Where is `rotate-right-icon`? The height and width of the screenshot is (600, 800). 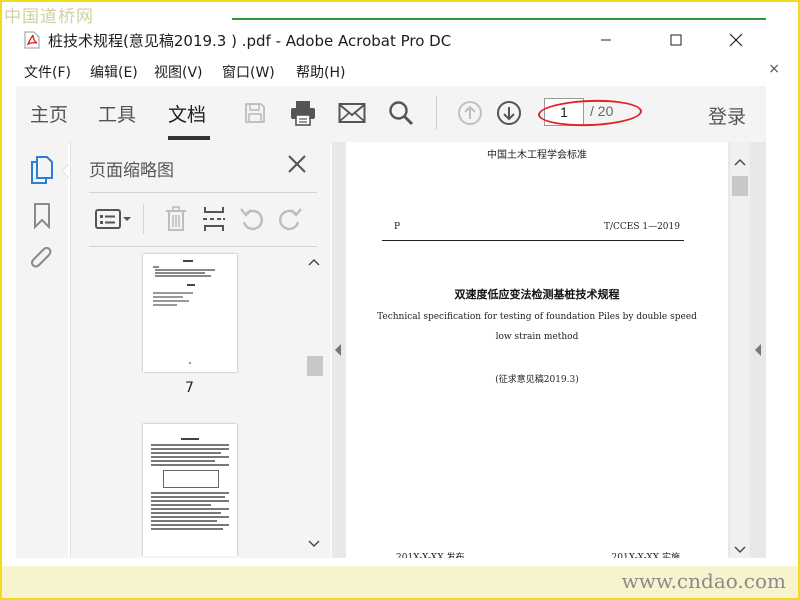
rotate-right-icon is located at coordinates (290, 219).